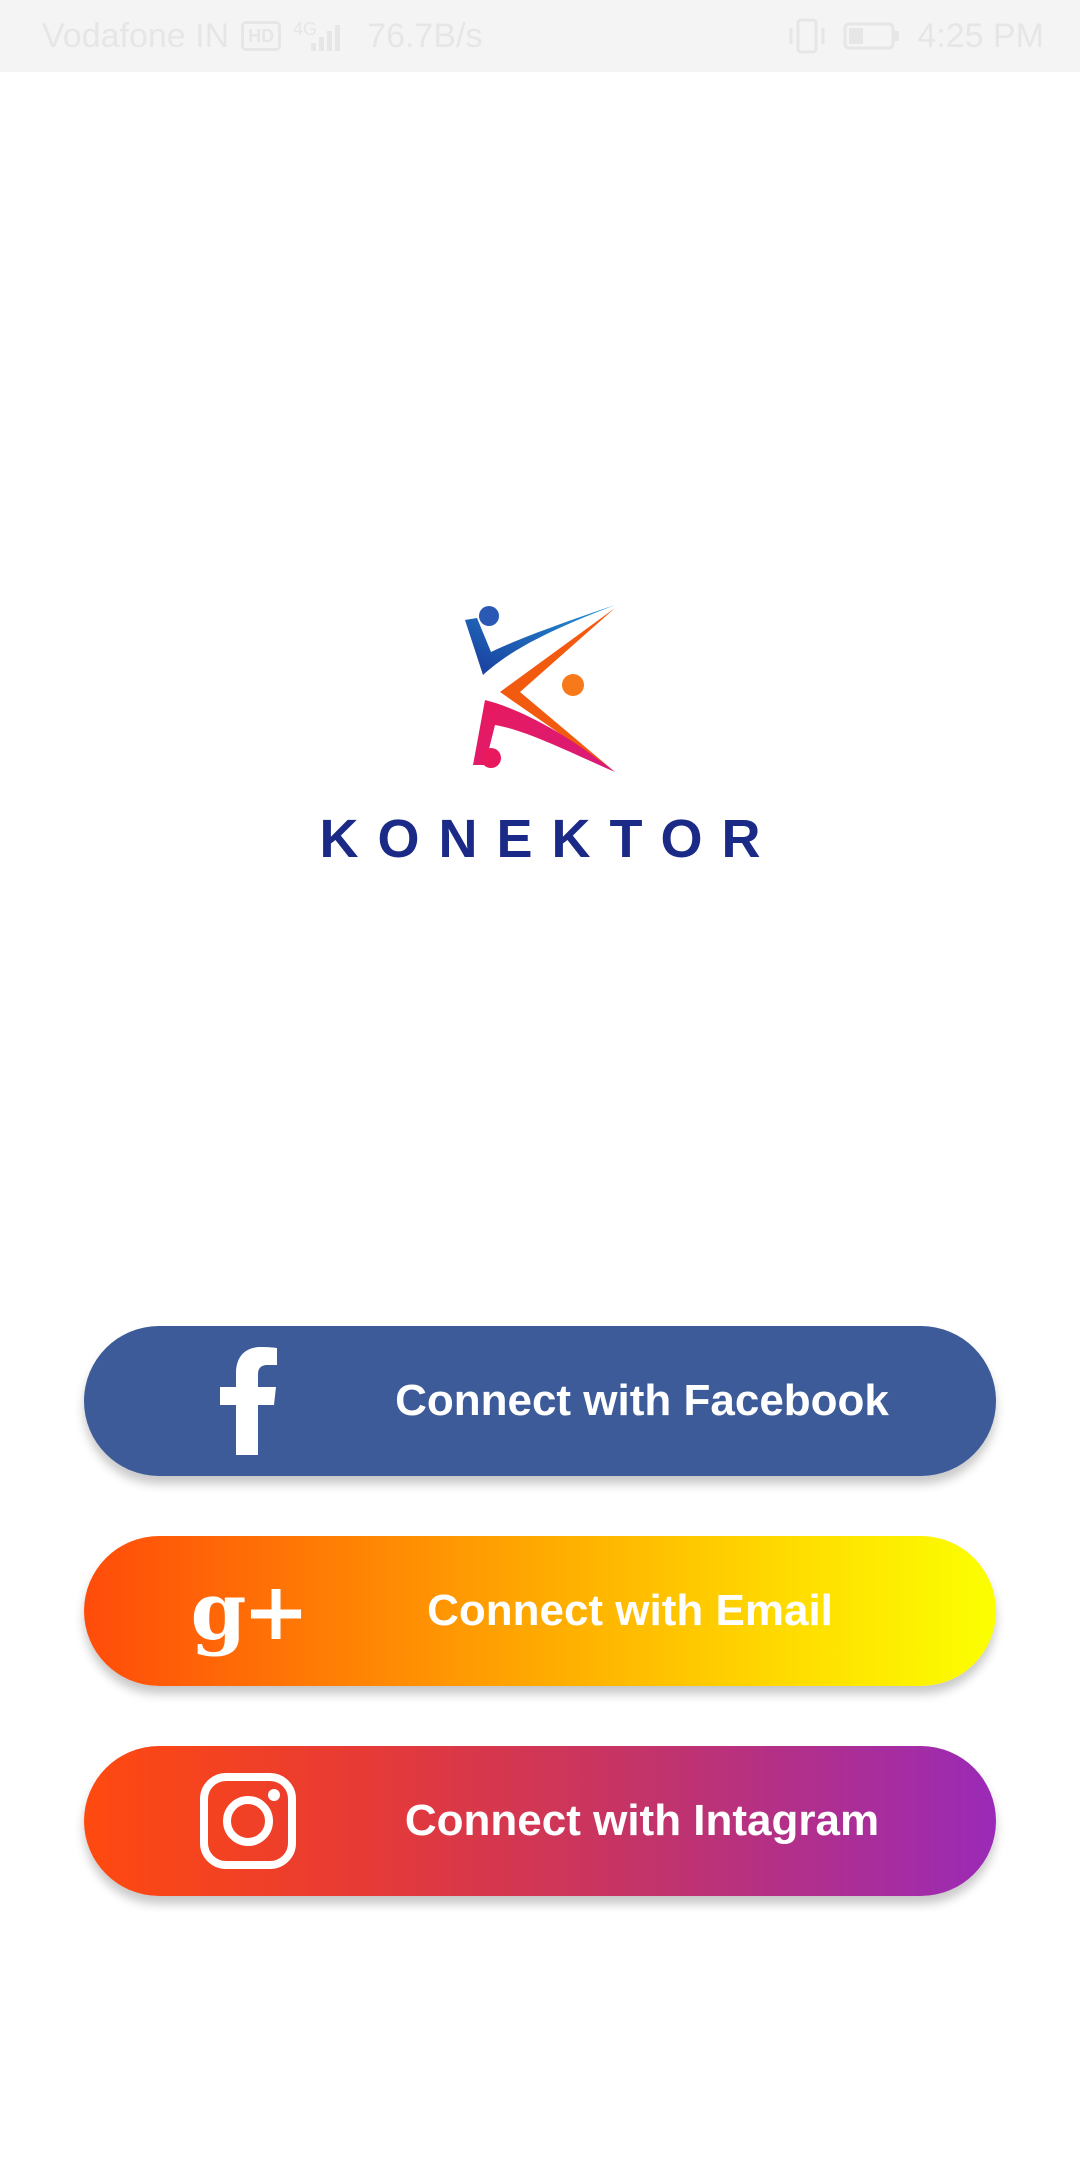  Describe the element at coordinates (915, 36) in the screenshot. I see `status-right: 4:25 PM` at that location.